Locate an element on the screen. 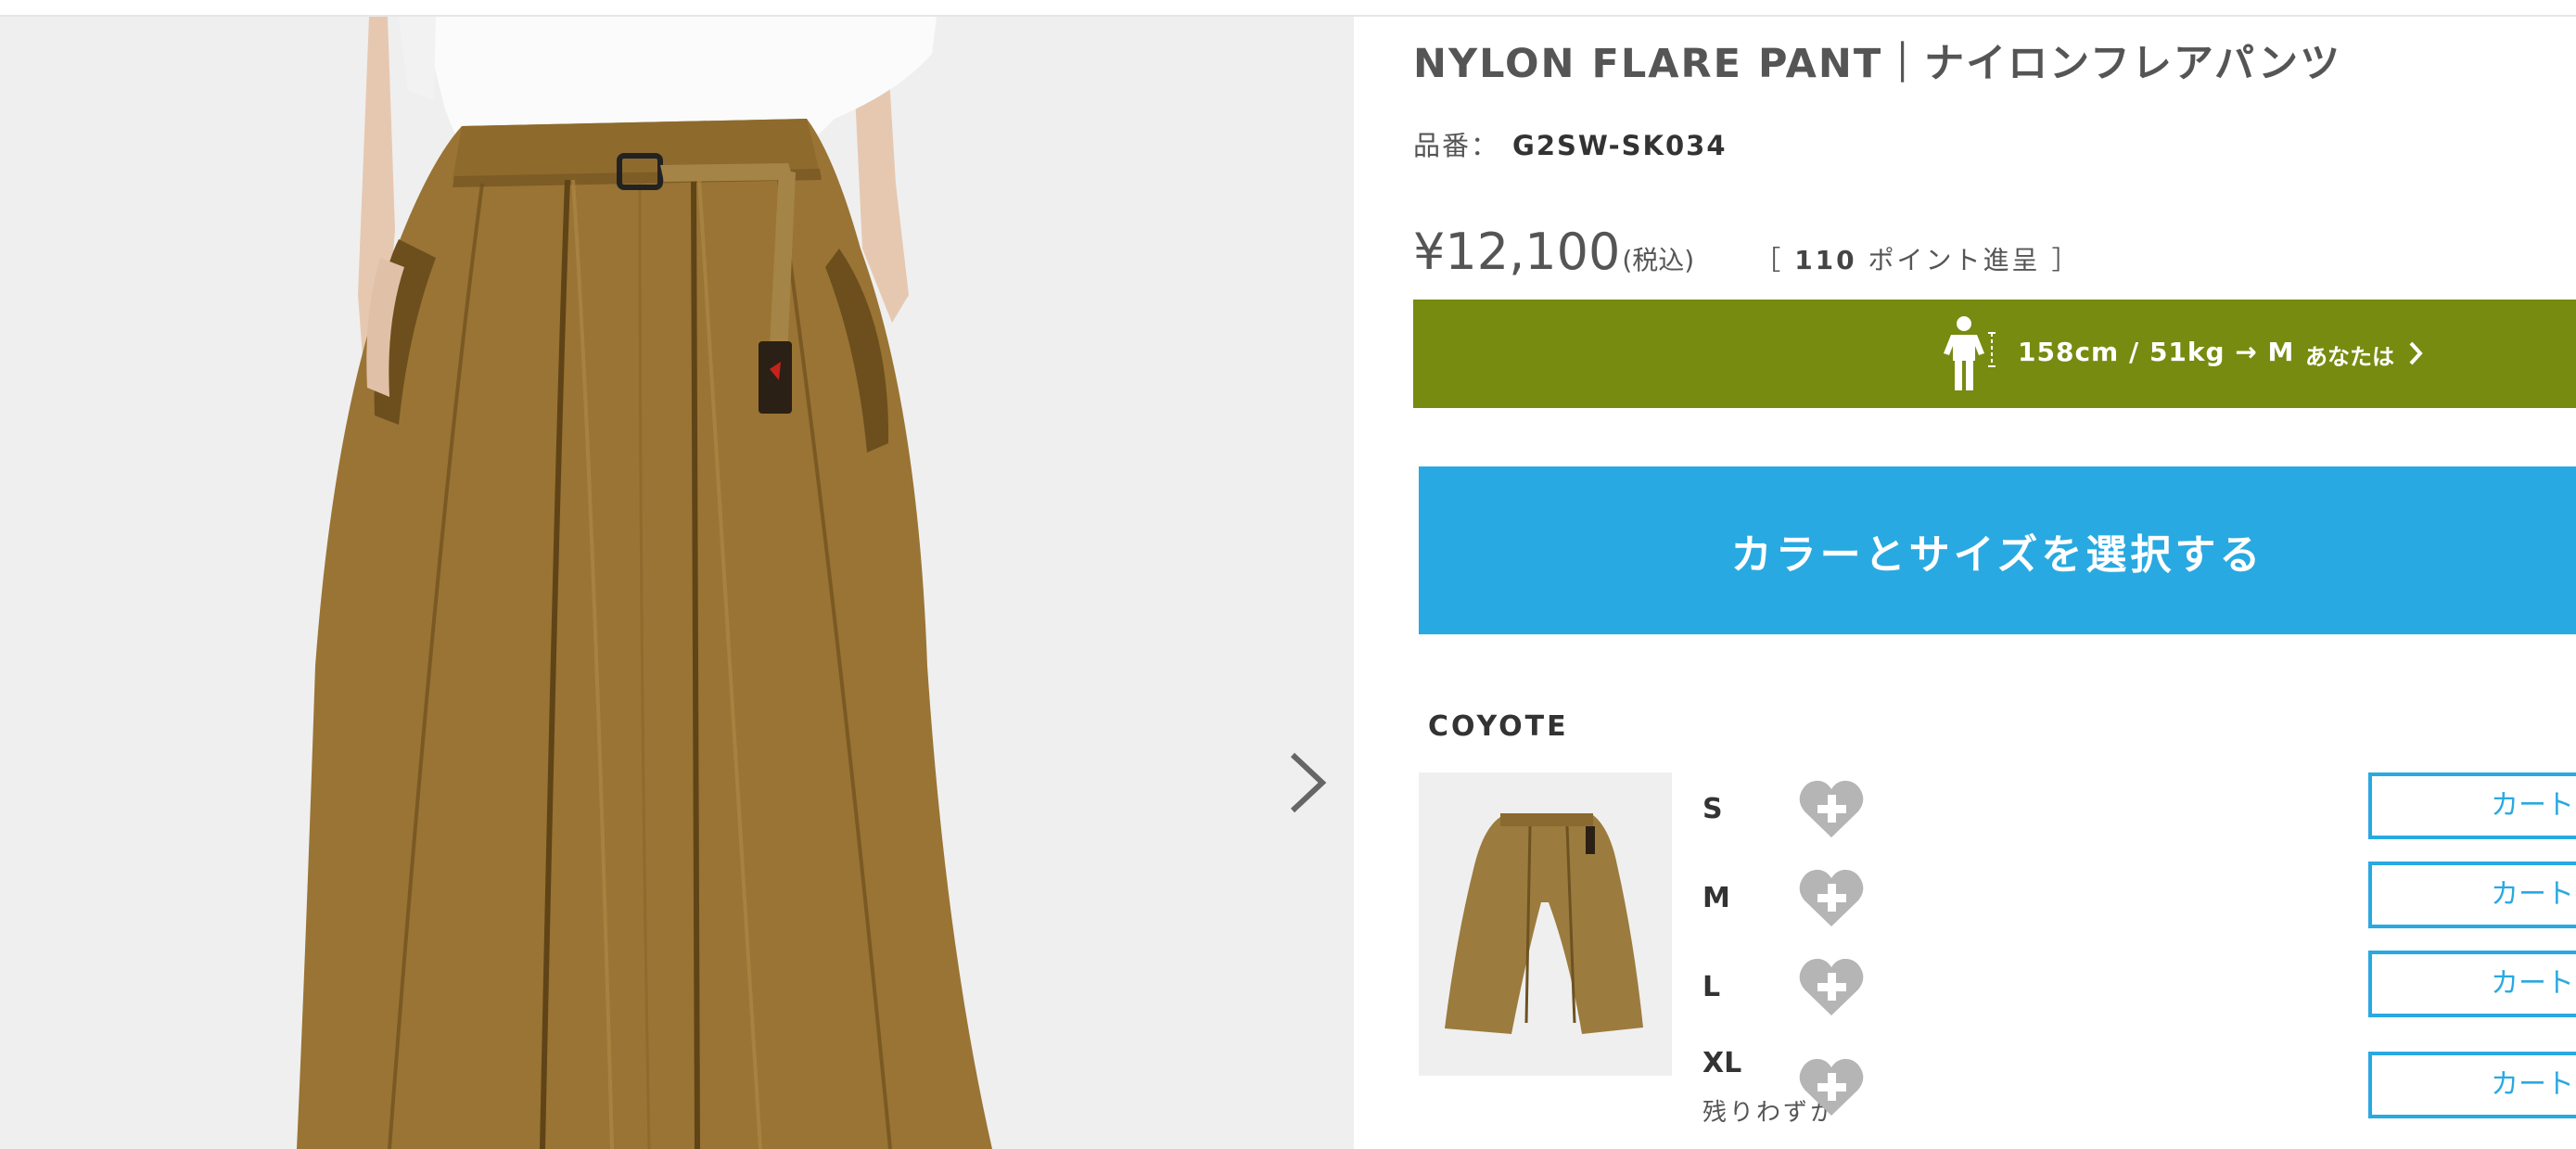 The height and width of the screenshot is (1149, 2576). product-title: NYLON FLARE PANT｜ナイロンフレアパンツ is located at coordinates (1878, 64).